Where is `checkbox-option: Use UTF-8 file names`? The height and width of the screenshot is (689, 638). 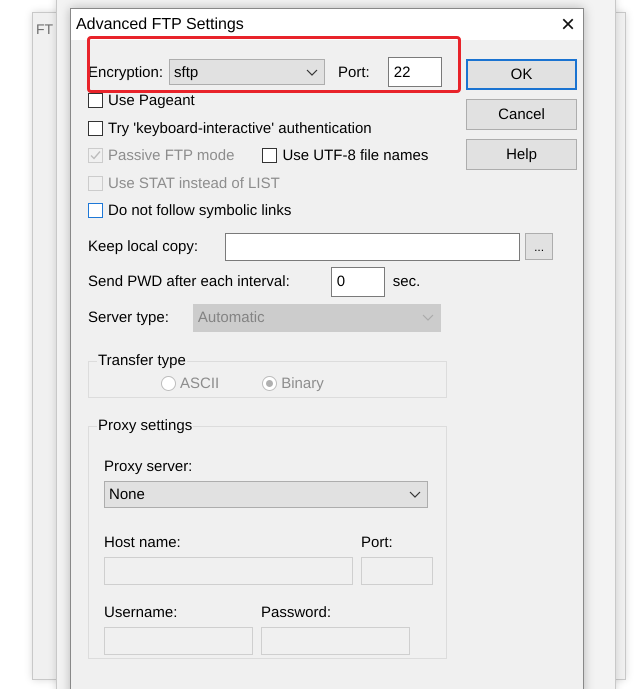
checkbox-option: Use UTF-8 file names is located at coordinates (345, 155).